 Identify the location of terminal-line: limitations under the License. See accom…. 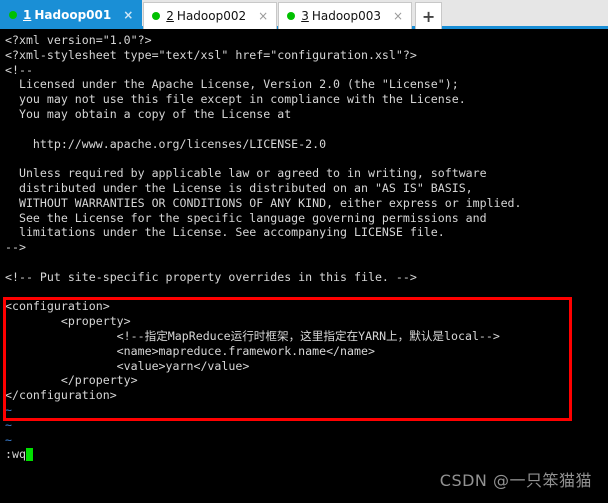
(225, 232).